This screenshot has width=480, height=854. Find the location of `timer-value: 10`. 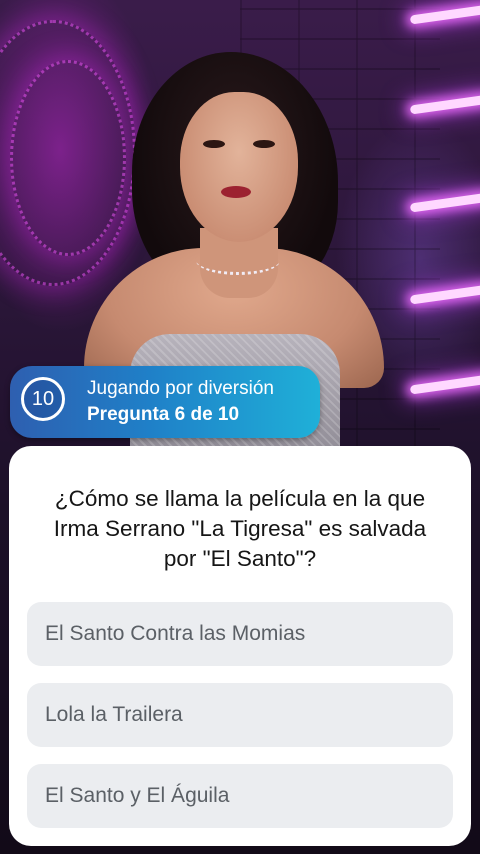

timer-value: 10 is located at coordinates (43, 398).